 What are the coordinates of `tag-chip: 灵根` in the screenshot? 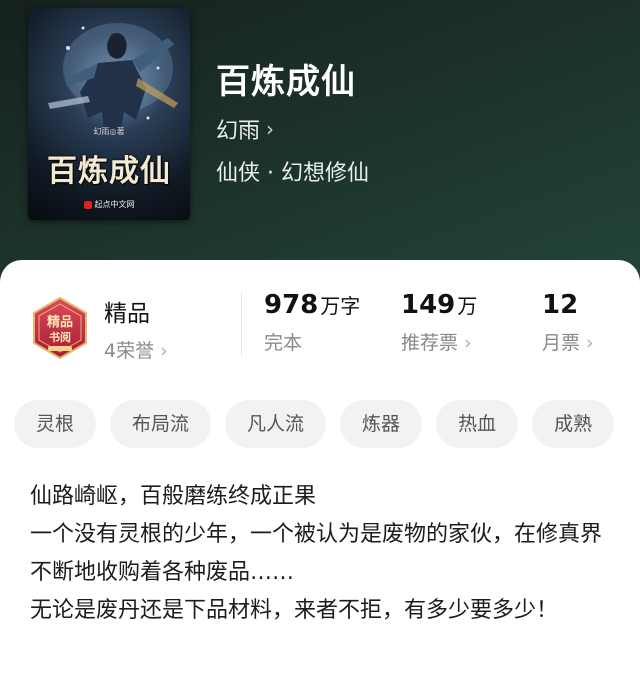 It's located at (55, 424).